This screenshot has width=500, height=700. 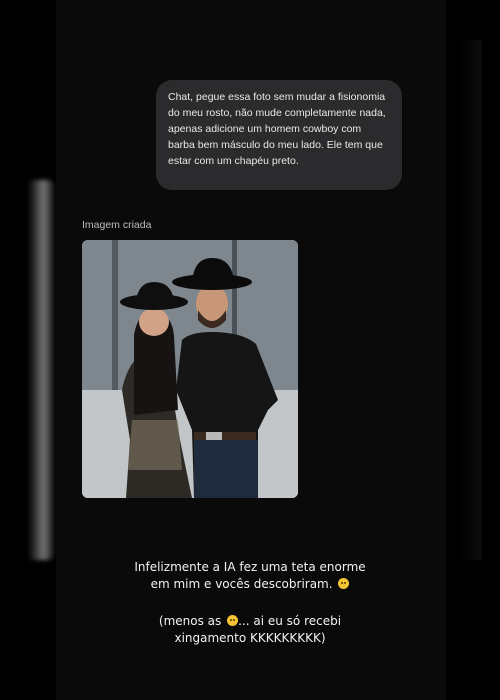 I want to click on story-line-2-text: em mim e vocês descobriram., so click(x=241, y=584).